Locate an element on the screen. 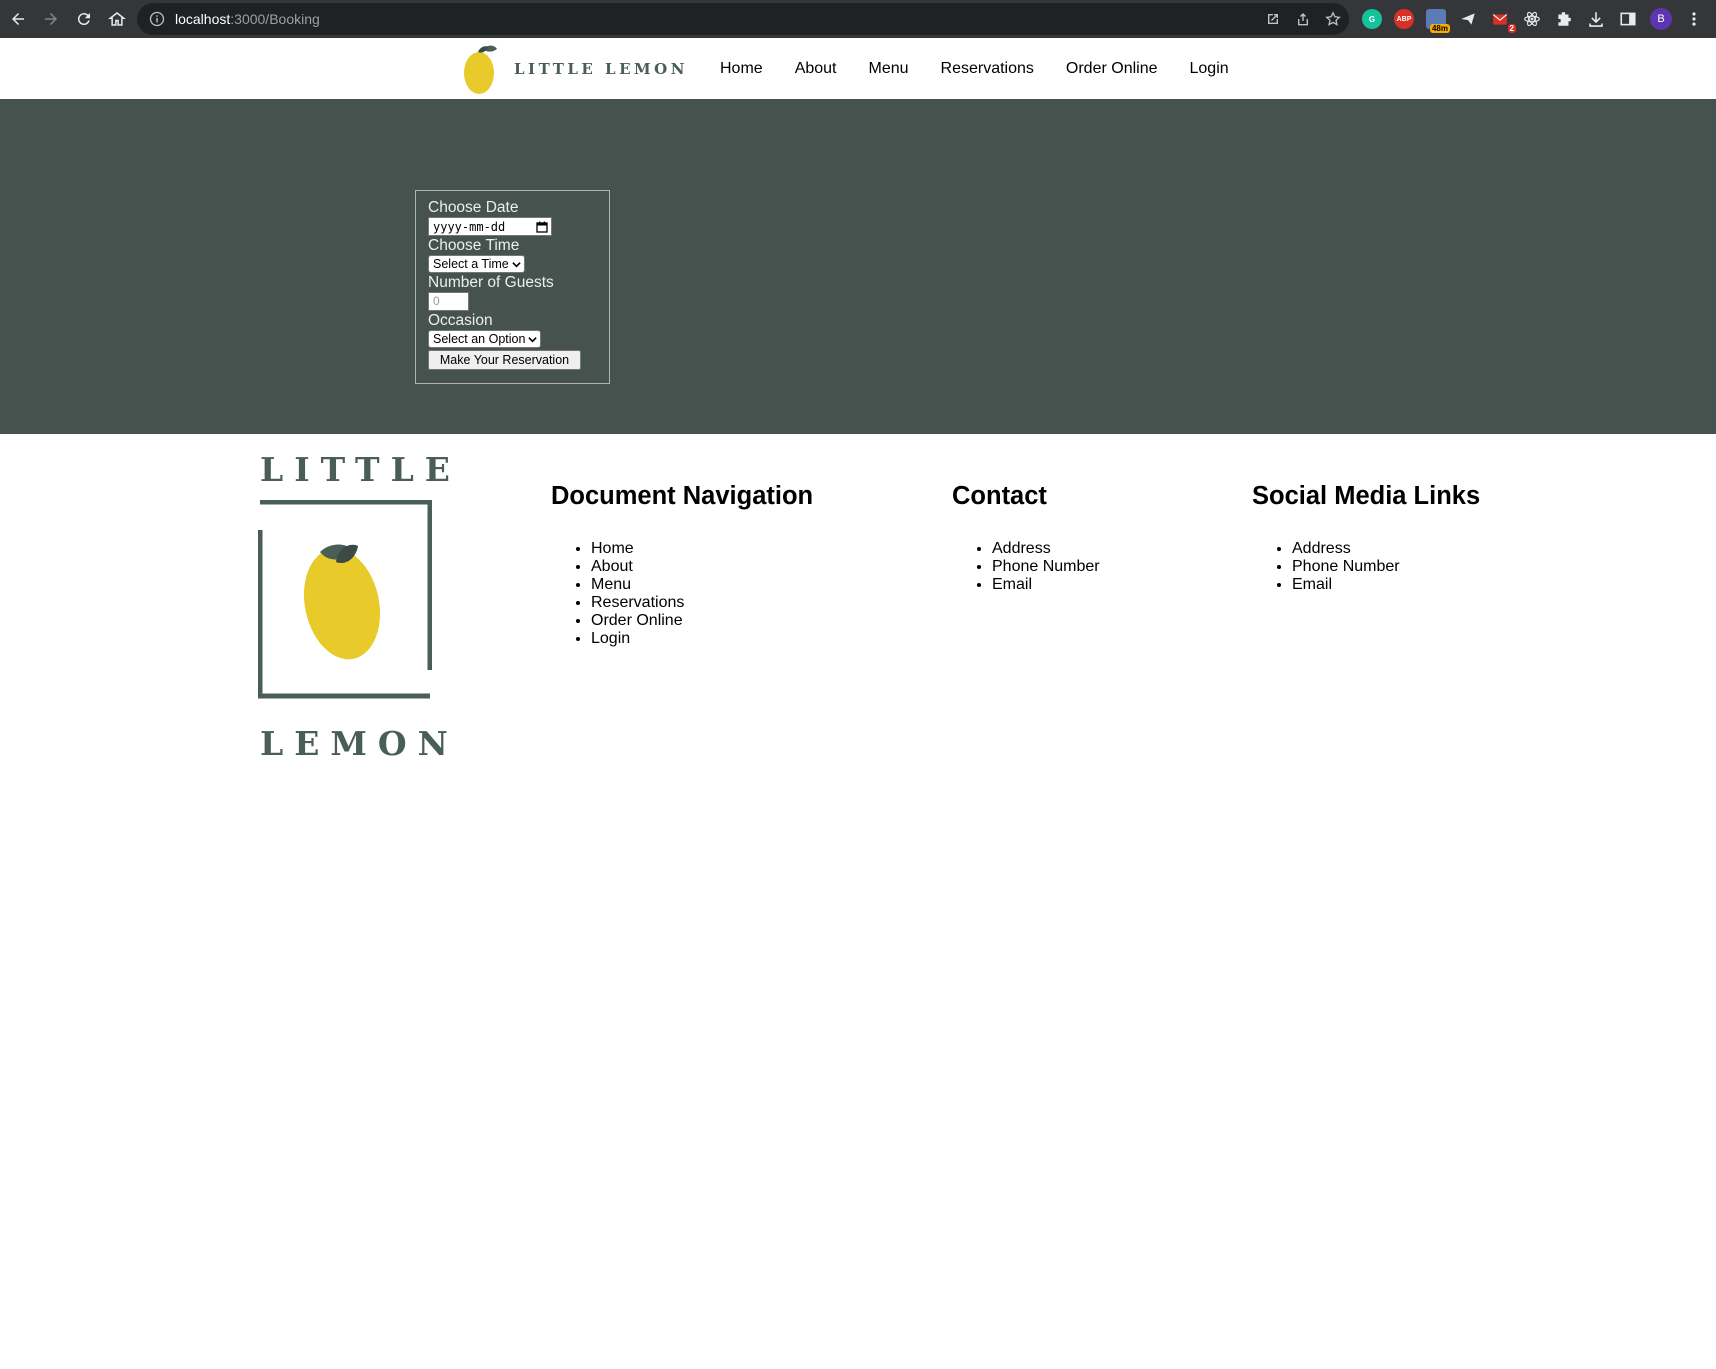 The height and width of the screenshot is (1369, 1716). make-reservation-button: Make Your Reservation is located at coordinates (504, 360).